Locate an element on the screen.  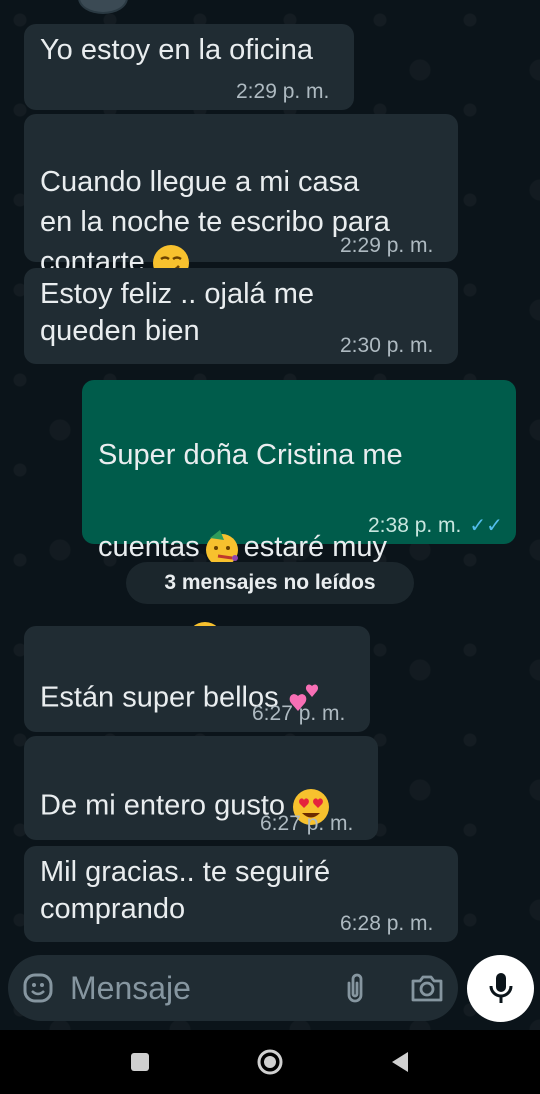
message-bubble-incoming: De mi entero gusto 6:27 p. m. is located at coordinates (201, 788).